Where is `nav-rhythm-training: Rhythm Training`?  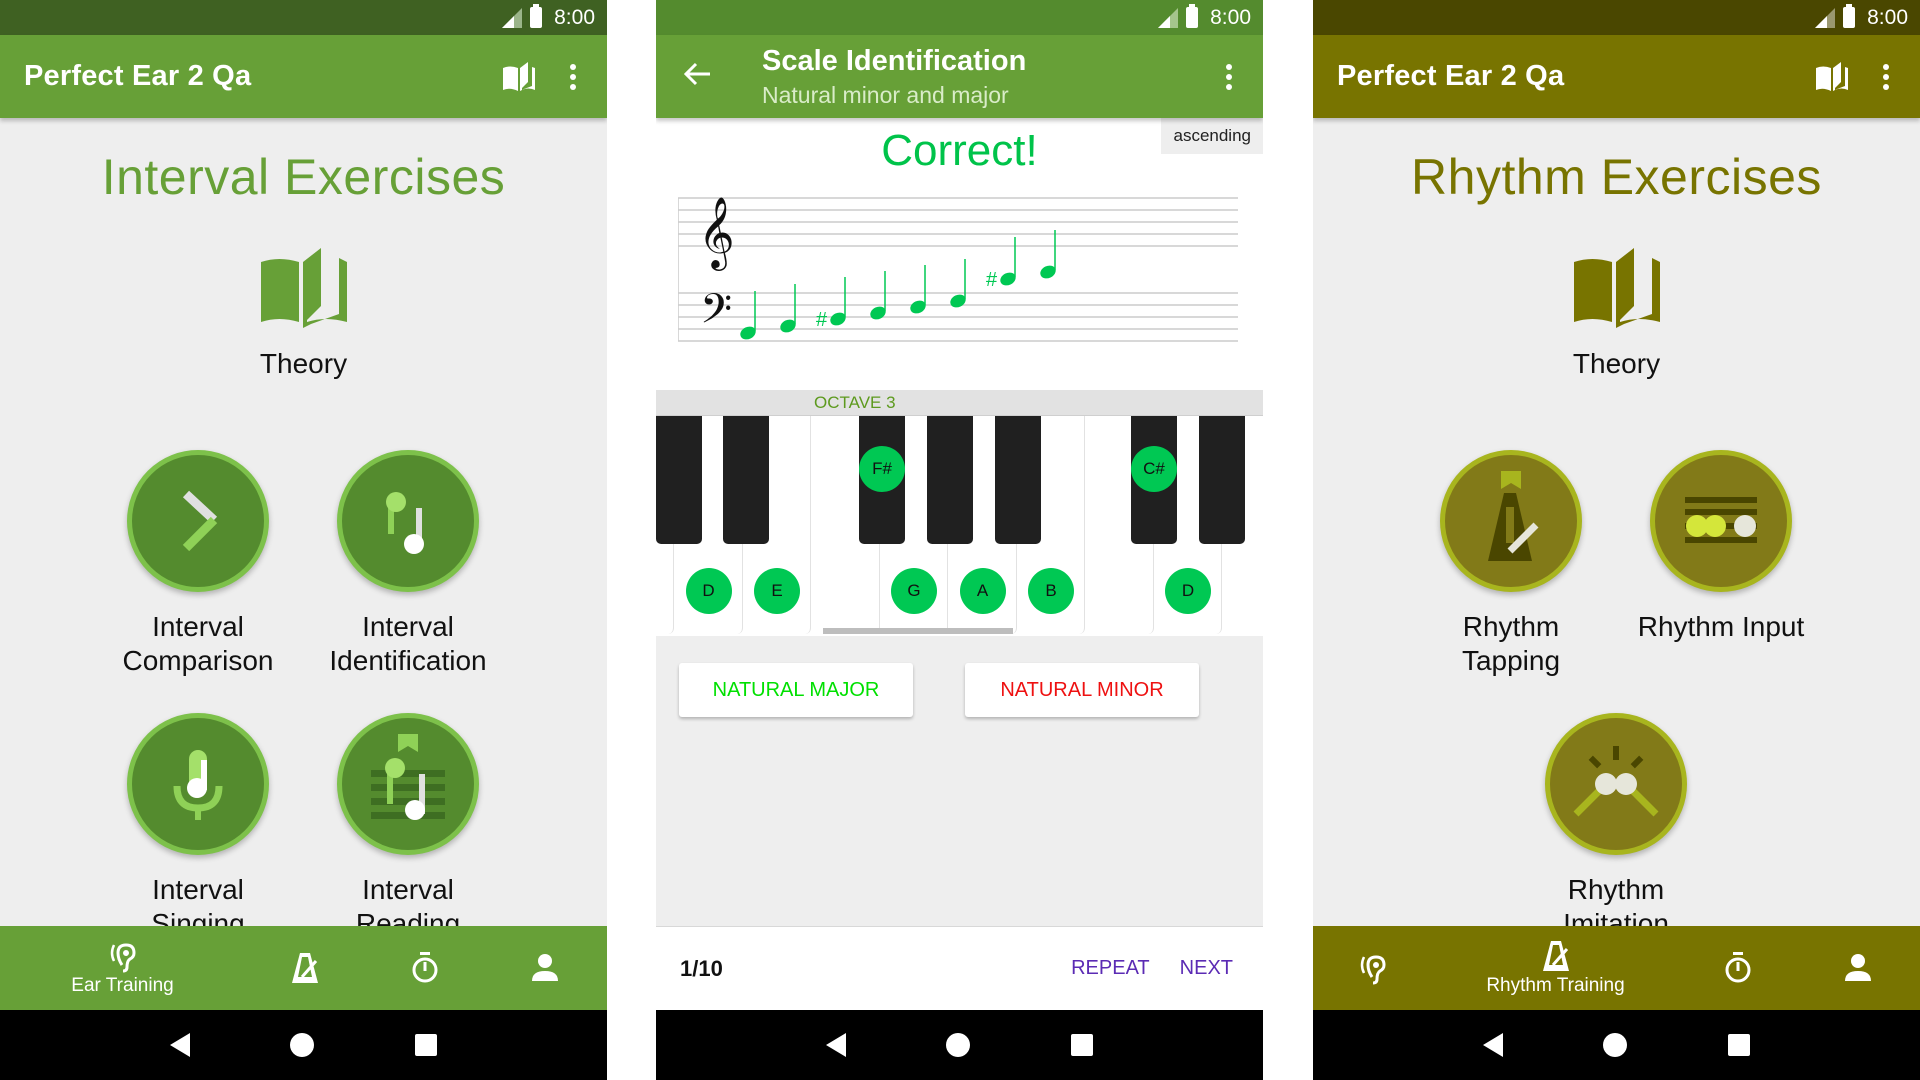 nav-rhythm-training: Rhythm Training is located at coordinates (1555, 968).